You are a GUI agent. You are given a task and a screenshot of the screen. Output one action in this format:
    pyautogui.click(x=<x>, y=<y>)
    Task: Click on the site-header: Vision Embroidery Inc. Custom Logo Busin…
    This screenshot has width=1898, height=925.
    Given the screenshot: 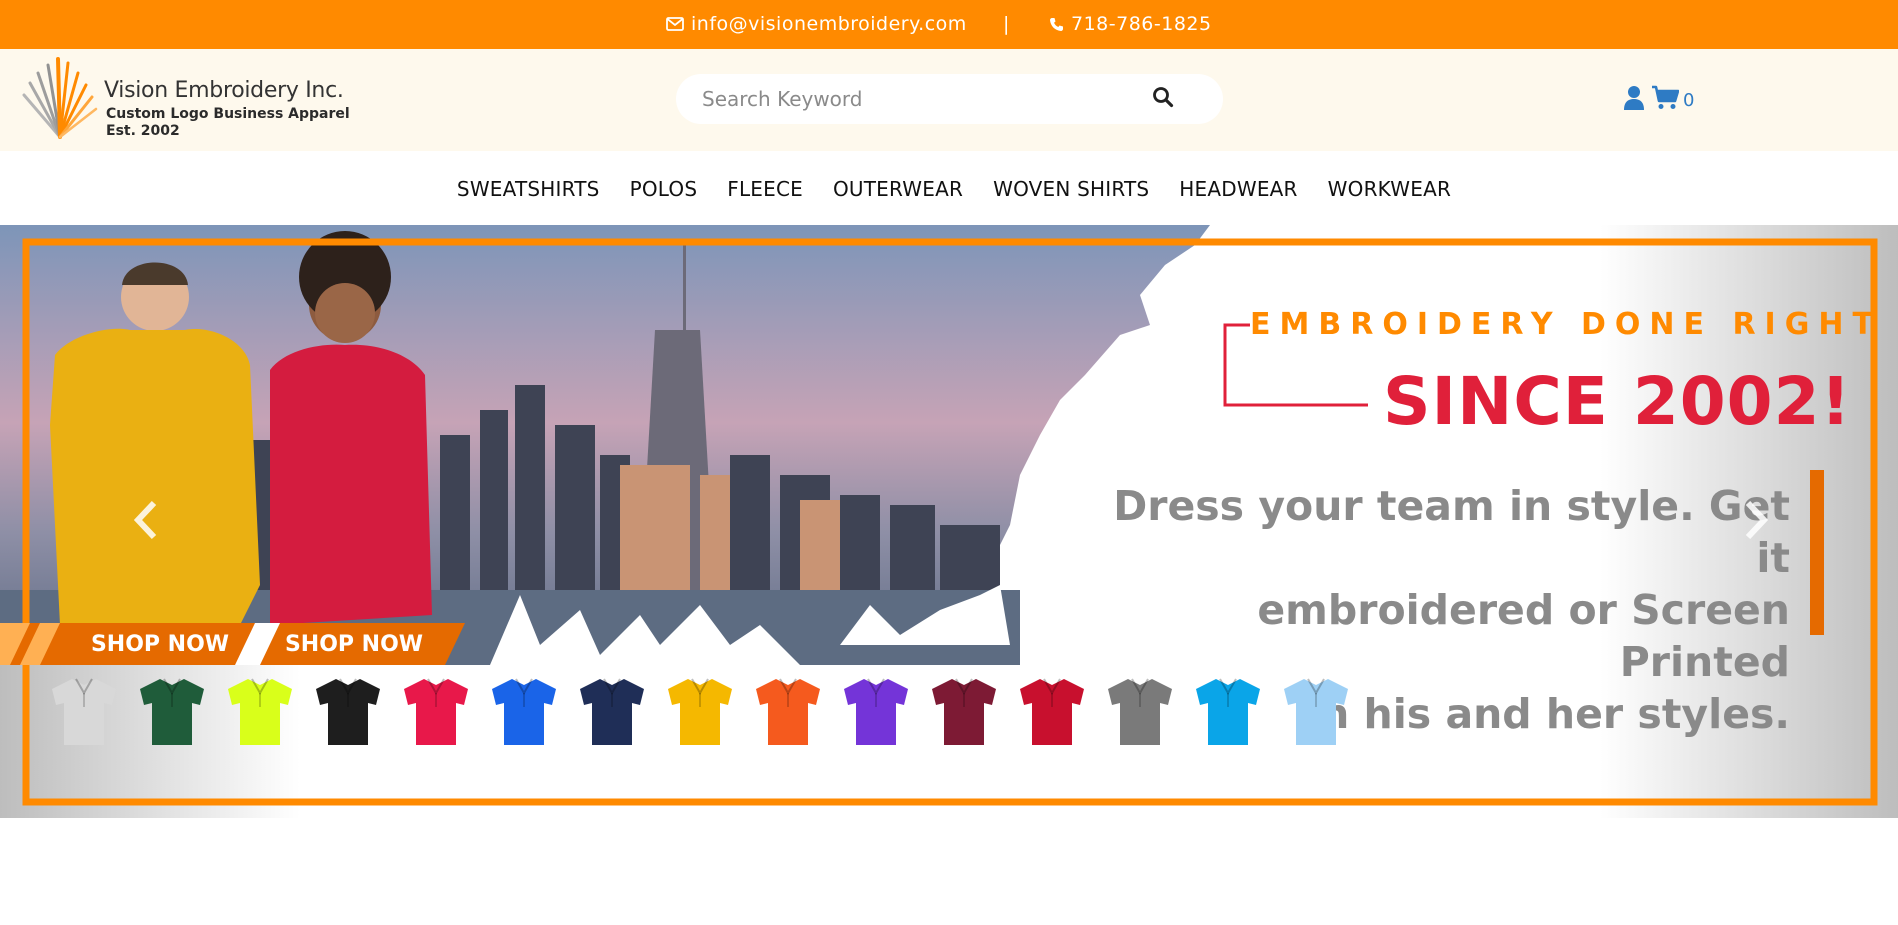 What is the action you would take?
    pyautogui.click(x=949, y=100)
    